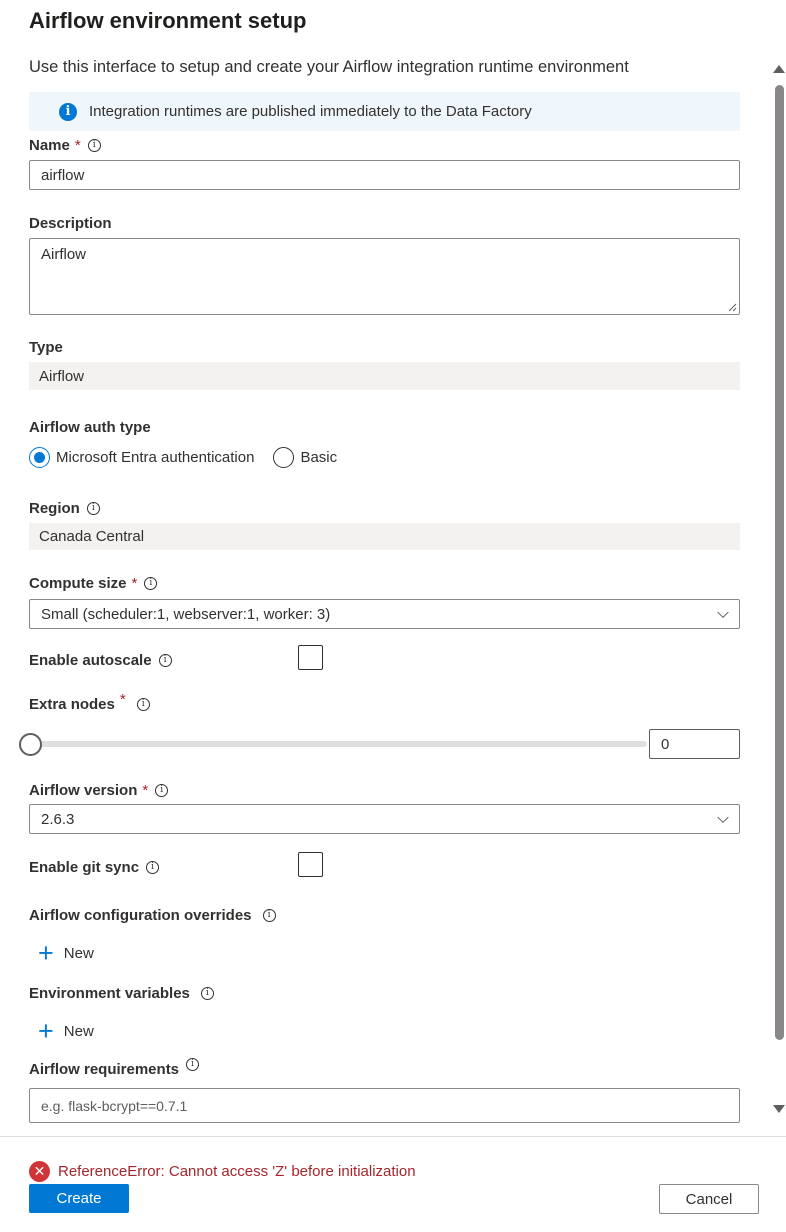 The image size is (786, 1232). What do you see at coordinates (66, 1031) in the screenshot?
I see `env-vars-new-button: + New` at bounding box center [66, 1031].